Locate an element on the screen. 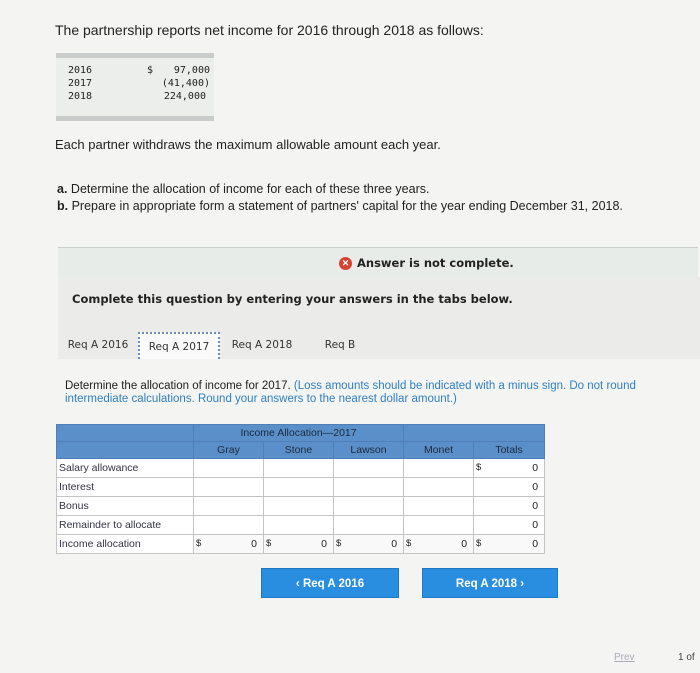 The width and height of the screenshot is (700, 673). table-row: Income allocation $0 $0 $0 $0 $0 is located at coordinates (301, 544).